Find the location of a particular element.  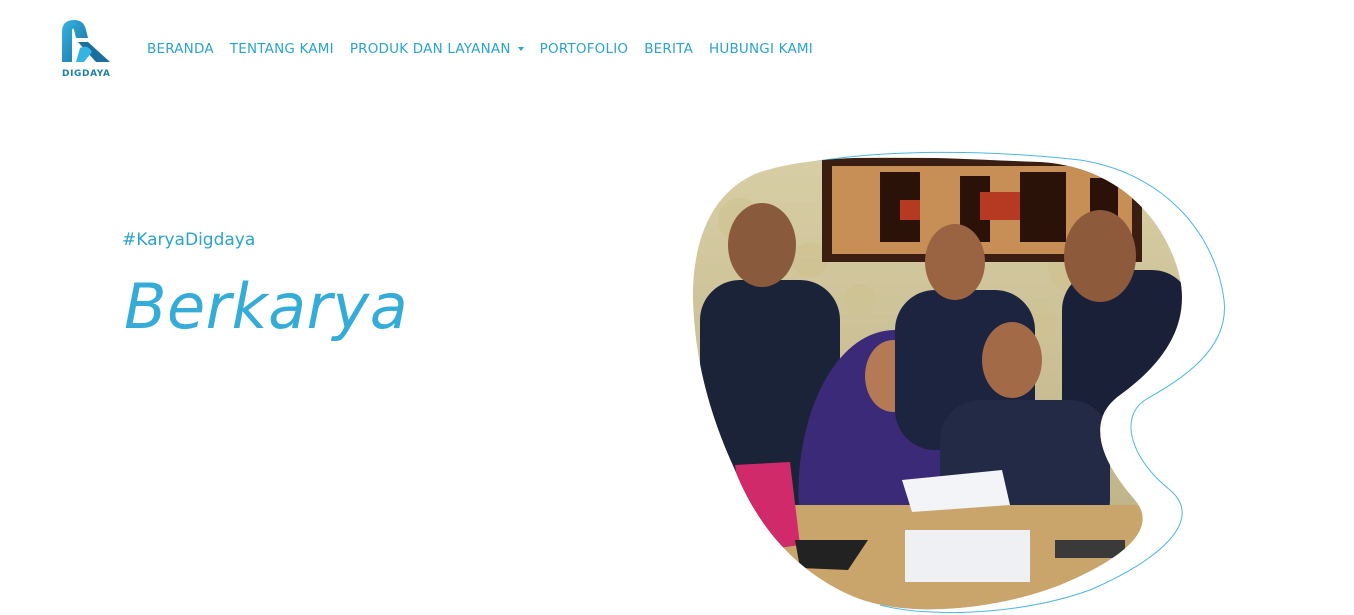

caret-down-icon is located at coordinates (520, 49).